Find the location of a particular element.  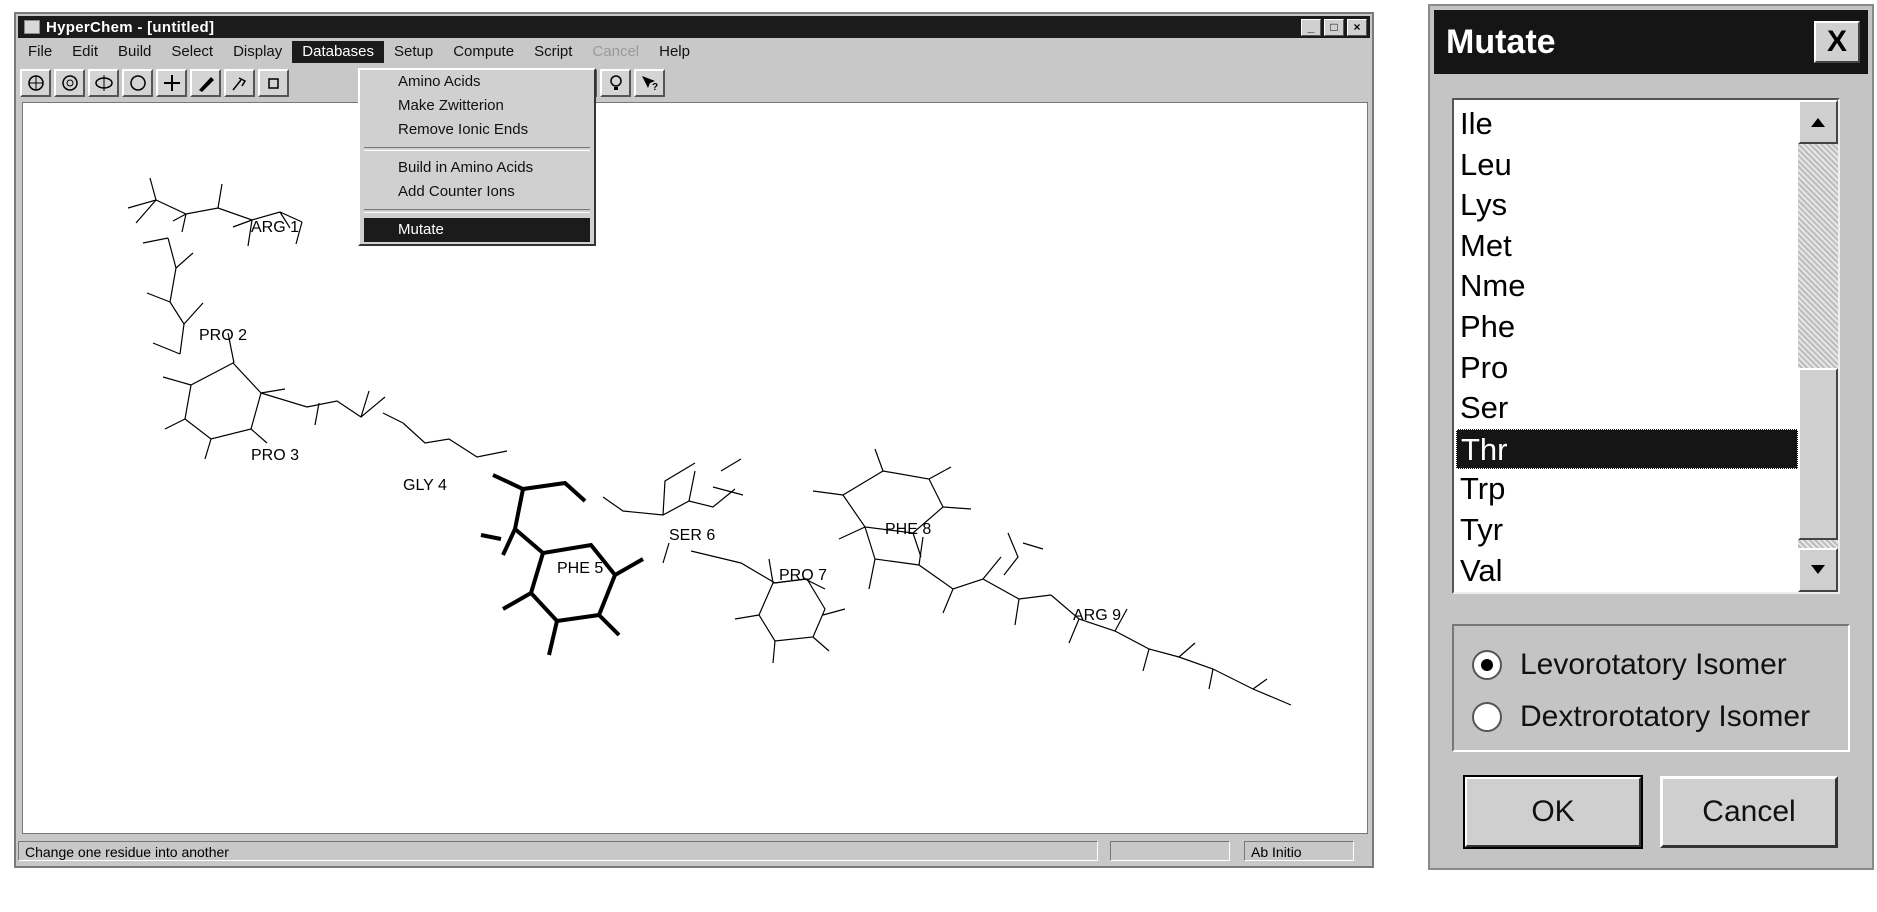

rotate-z-tool is located at coordinates (69, 83).